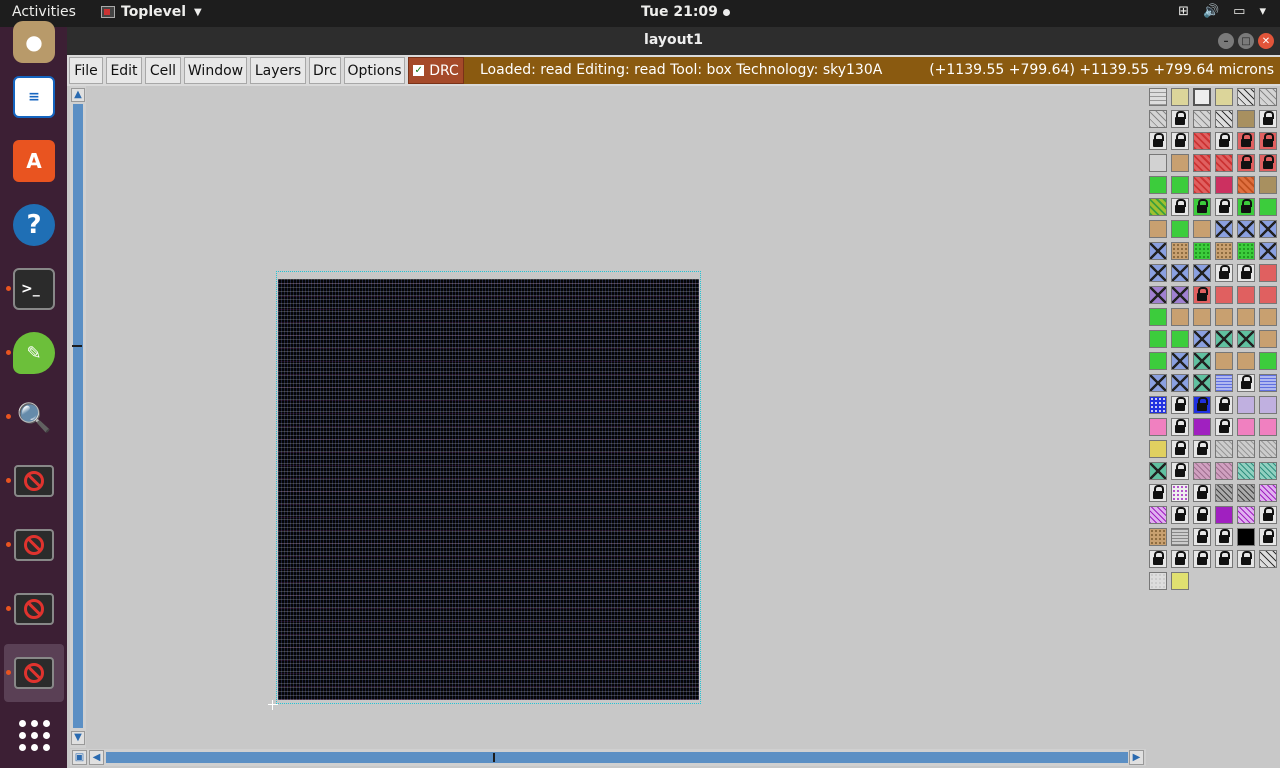  I want to click on layer-swatch-grey-dark, so click(1246, 493).